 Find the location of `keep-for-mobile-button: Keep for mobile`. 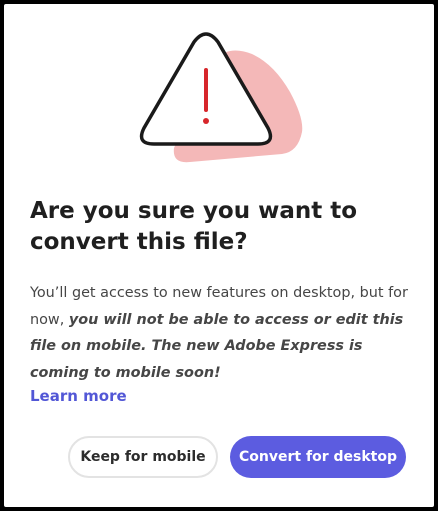

keep-for-mobile-button: Keep for mobile is located at coordinates (143, 457).